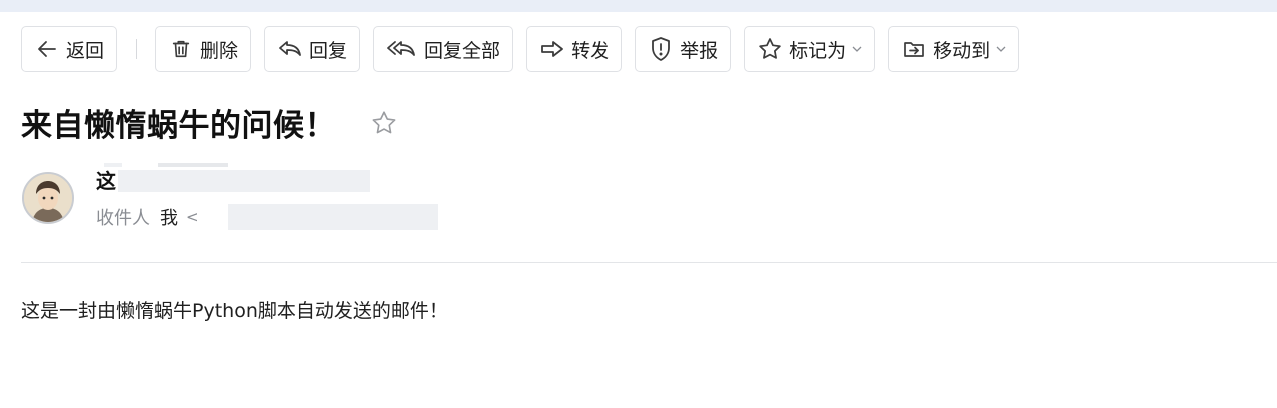 This screenshot has height=408, width=1277. What do you see at coordinates (638, 6) in the screenshot?
I see `browser-top-strip` at bounding box center [638, 6].